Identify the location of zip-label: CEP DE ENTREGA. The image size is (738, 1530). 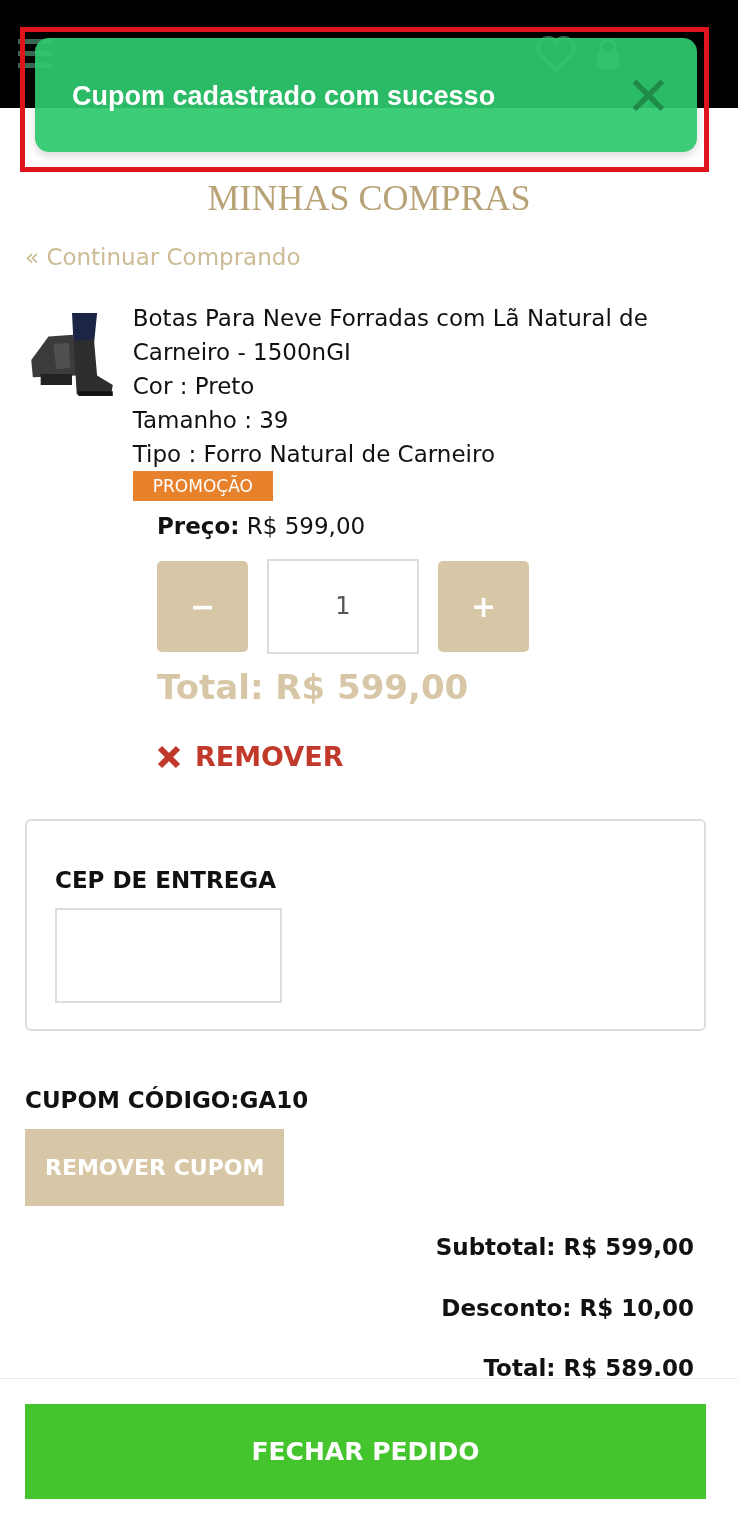
(166, 880).